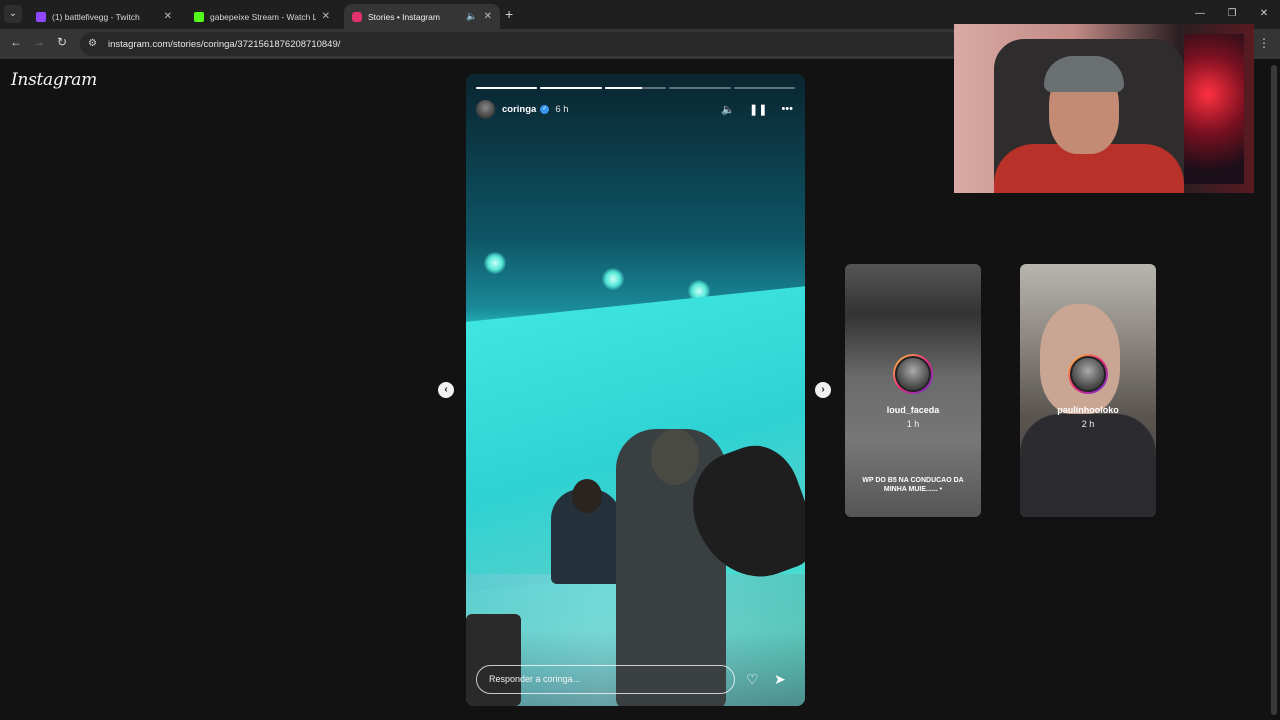 The width and height of the screenshot is (1280, 720). I want to click on send-direct-icon: ➤, so click(780, 679).